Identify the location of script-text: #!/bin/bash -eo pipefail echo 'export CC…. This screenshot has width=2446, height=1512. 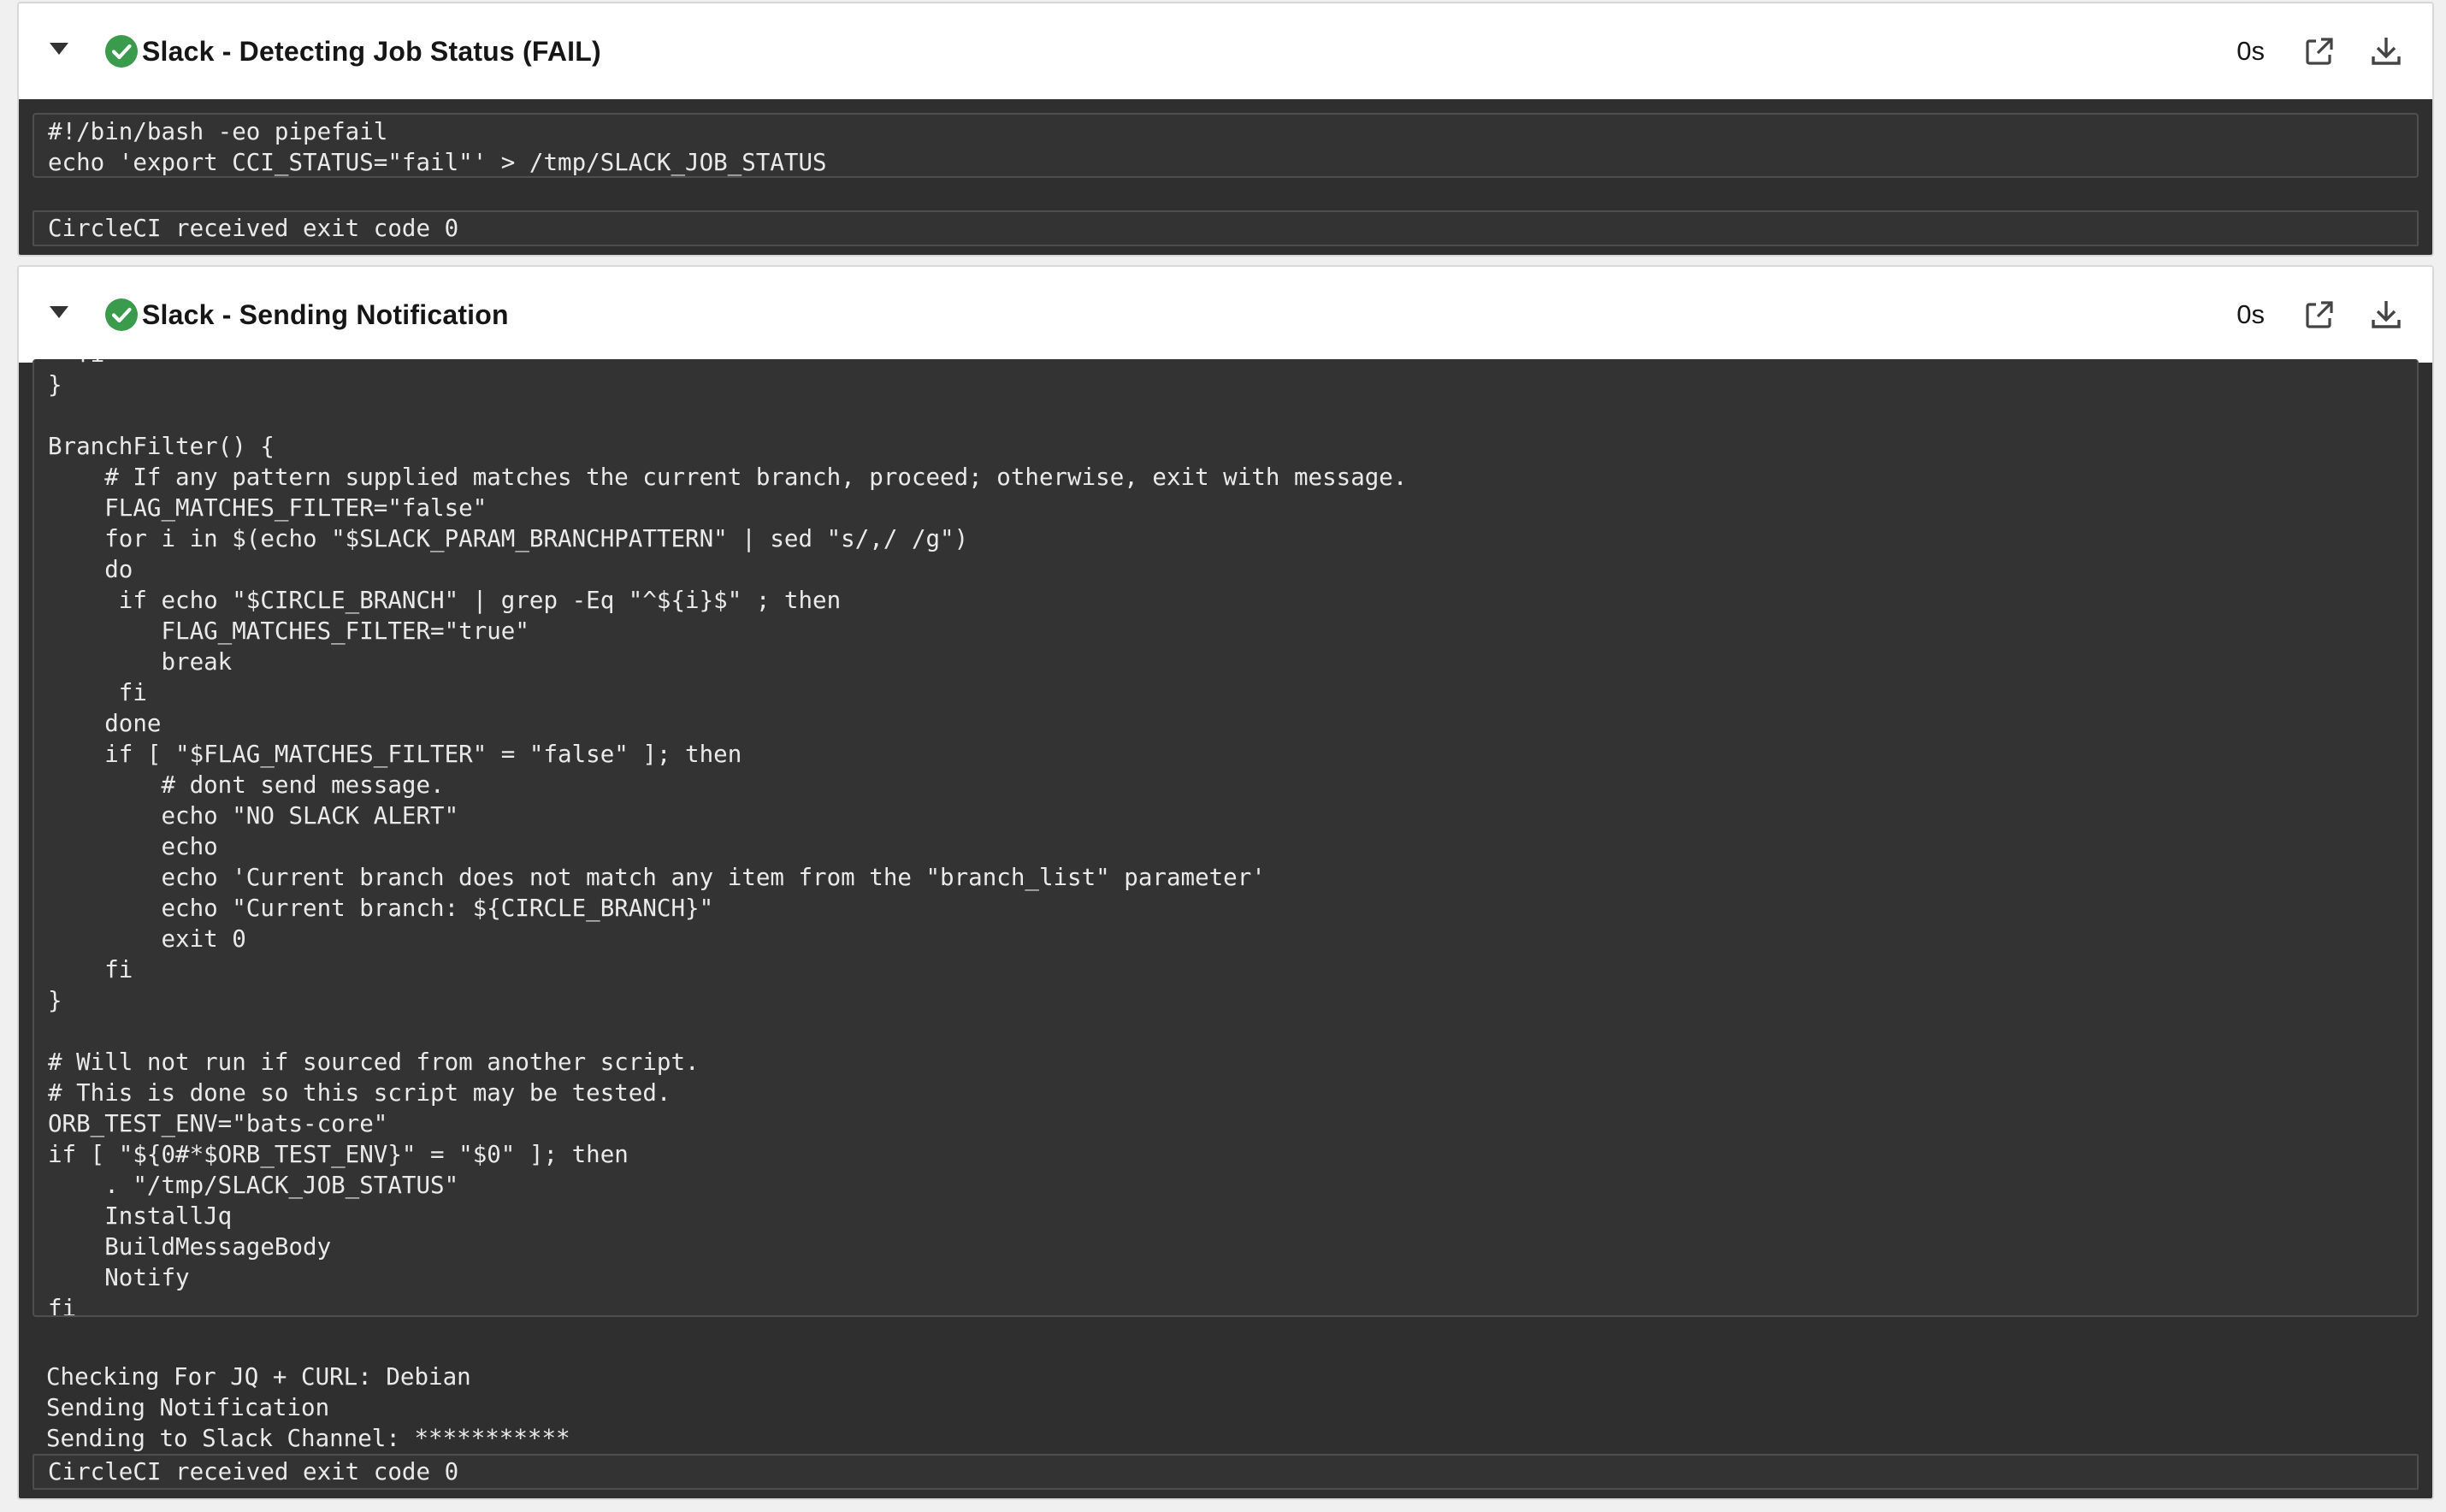
(437, 147).